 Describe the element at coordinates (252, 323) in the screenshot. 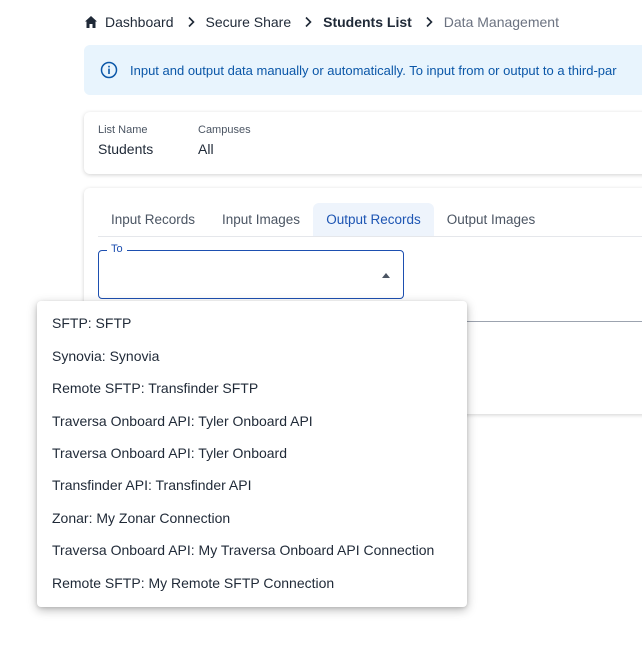

I see `dropdown-option: SFTP` at that location.